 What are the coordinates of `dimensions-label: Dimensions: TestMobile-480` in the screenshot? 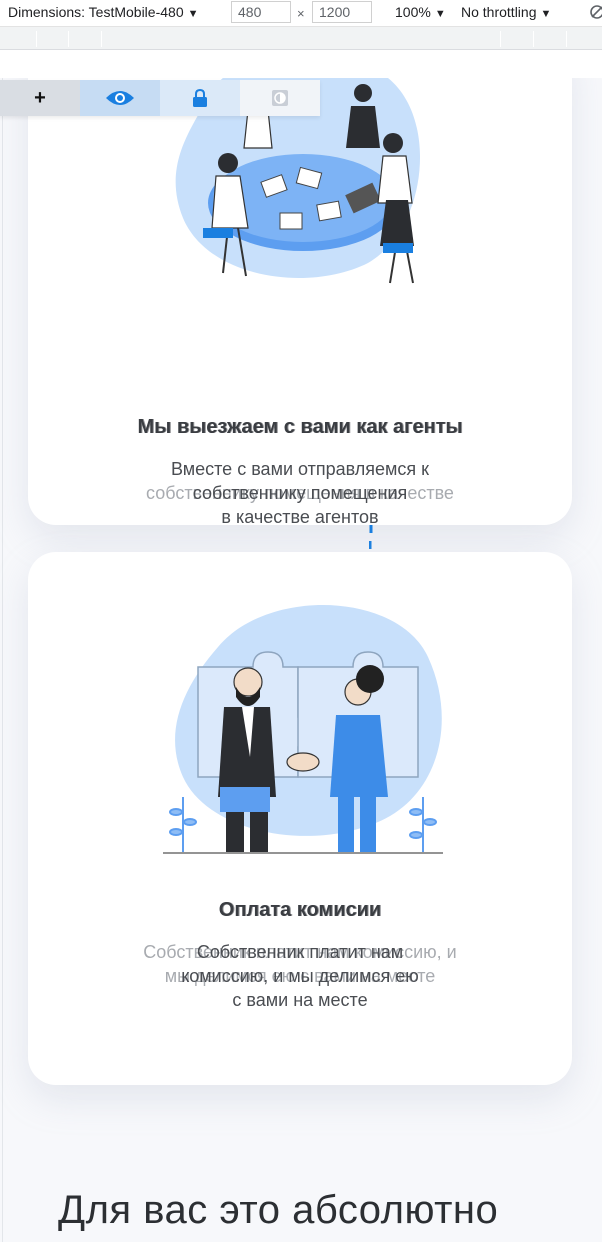 It's located at (96, 12).